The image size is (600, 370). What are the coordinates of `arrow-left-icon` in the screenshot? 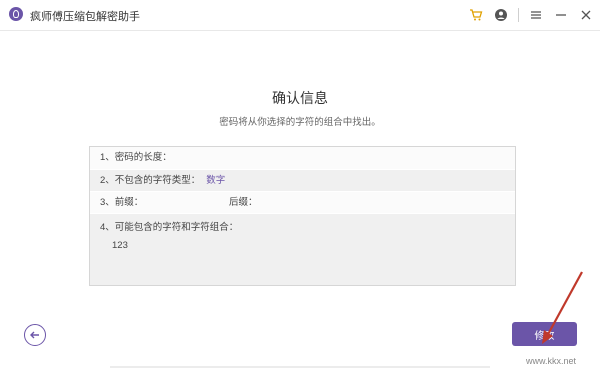 It's located at (34, 335).